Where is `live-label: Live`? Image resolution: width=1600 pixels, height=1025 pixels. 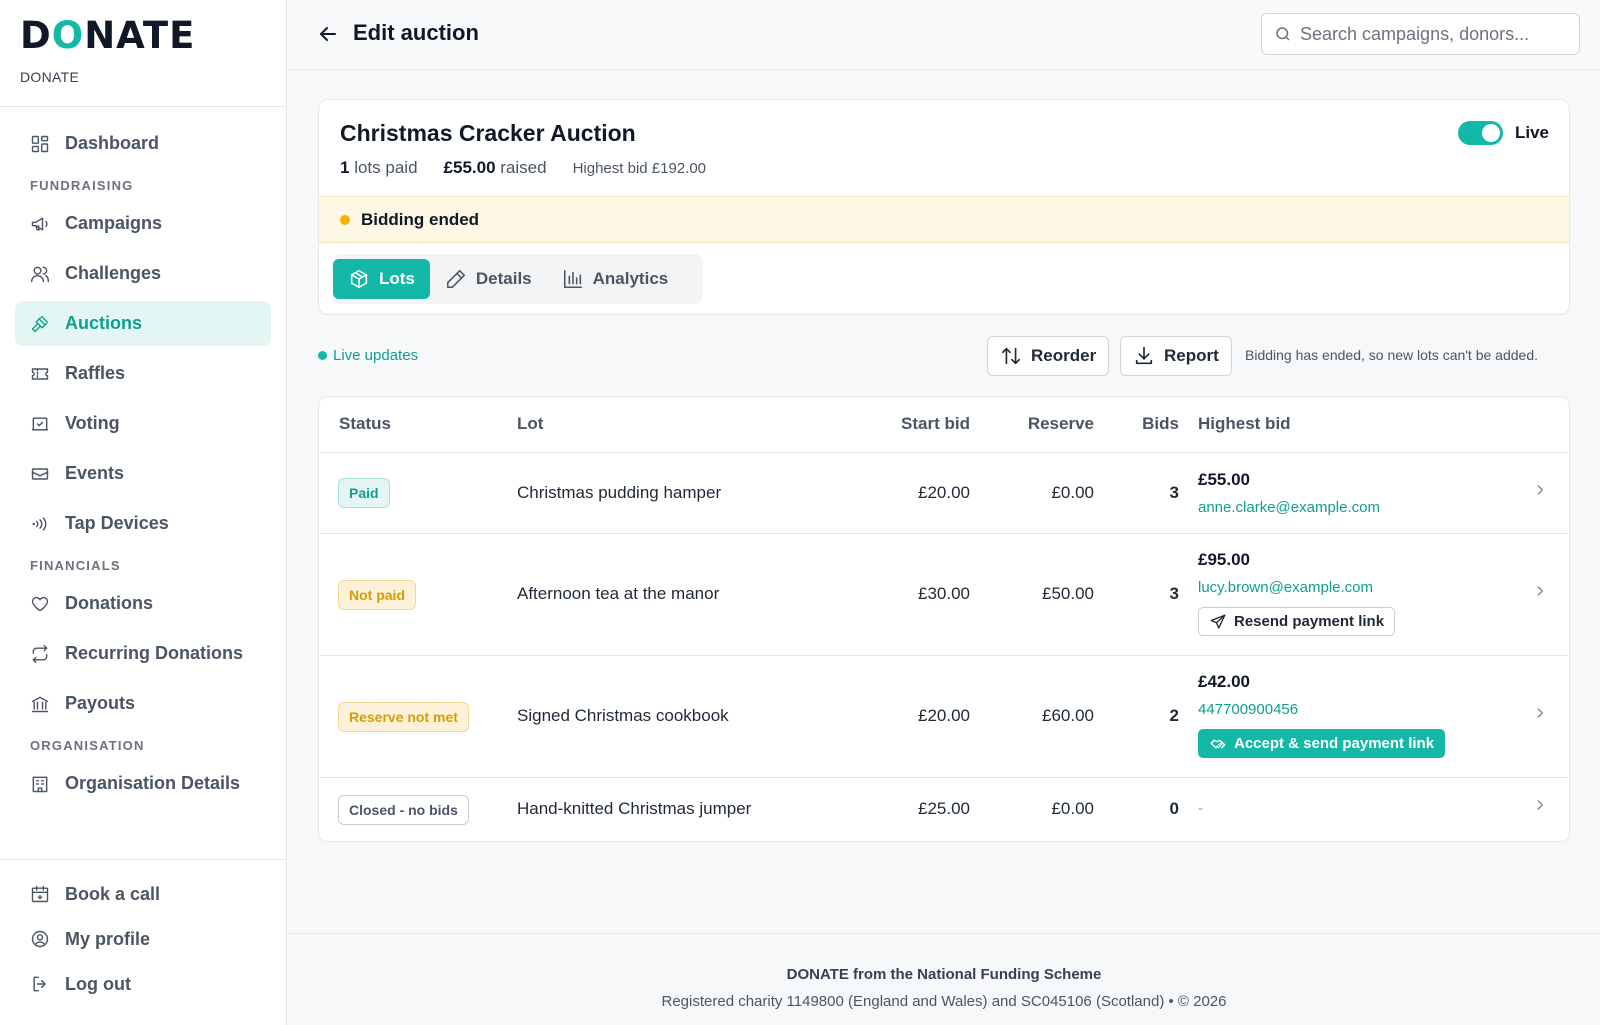
live-label: Live is located at coordinates (1531, 132).